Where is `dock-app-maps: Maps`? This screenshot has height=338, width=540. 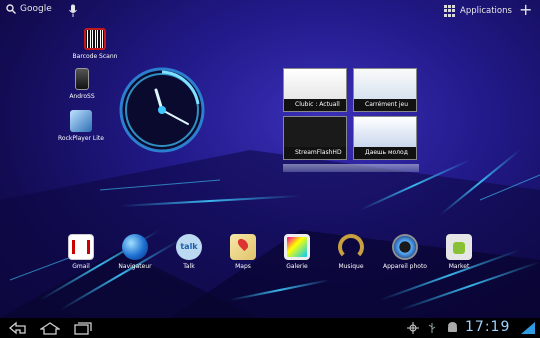 dock-app-maps: Maps is located at coordinates (243, 252).